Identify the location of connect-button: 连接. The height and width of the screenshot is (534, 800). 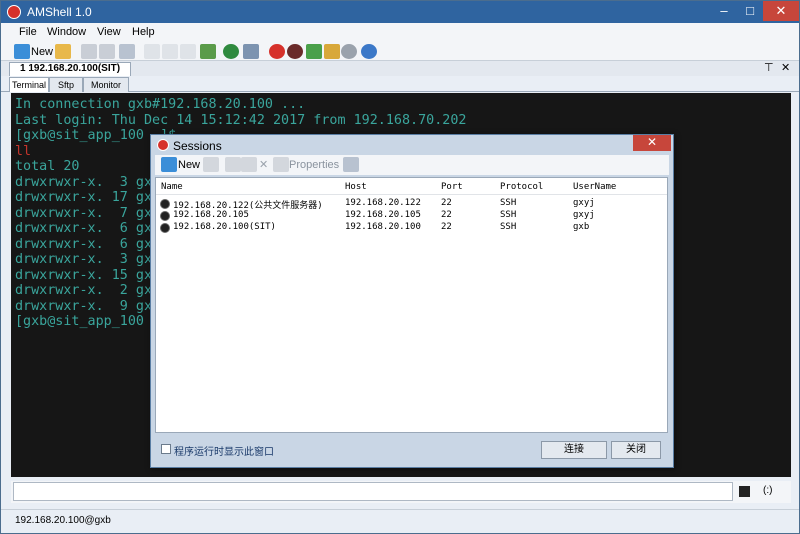
(574, 450).